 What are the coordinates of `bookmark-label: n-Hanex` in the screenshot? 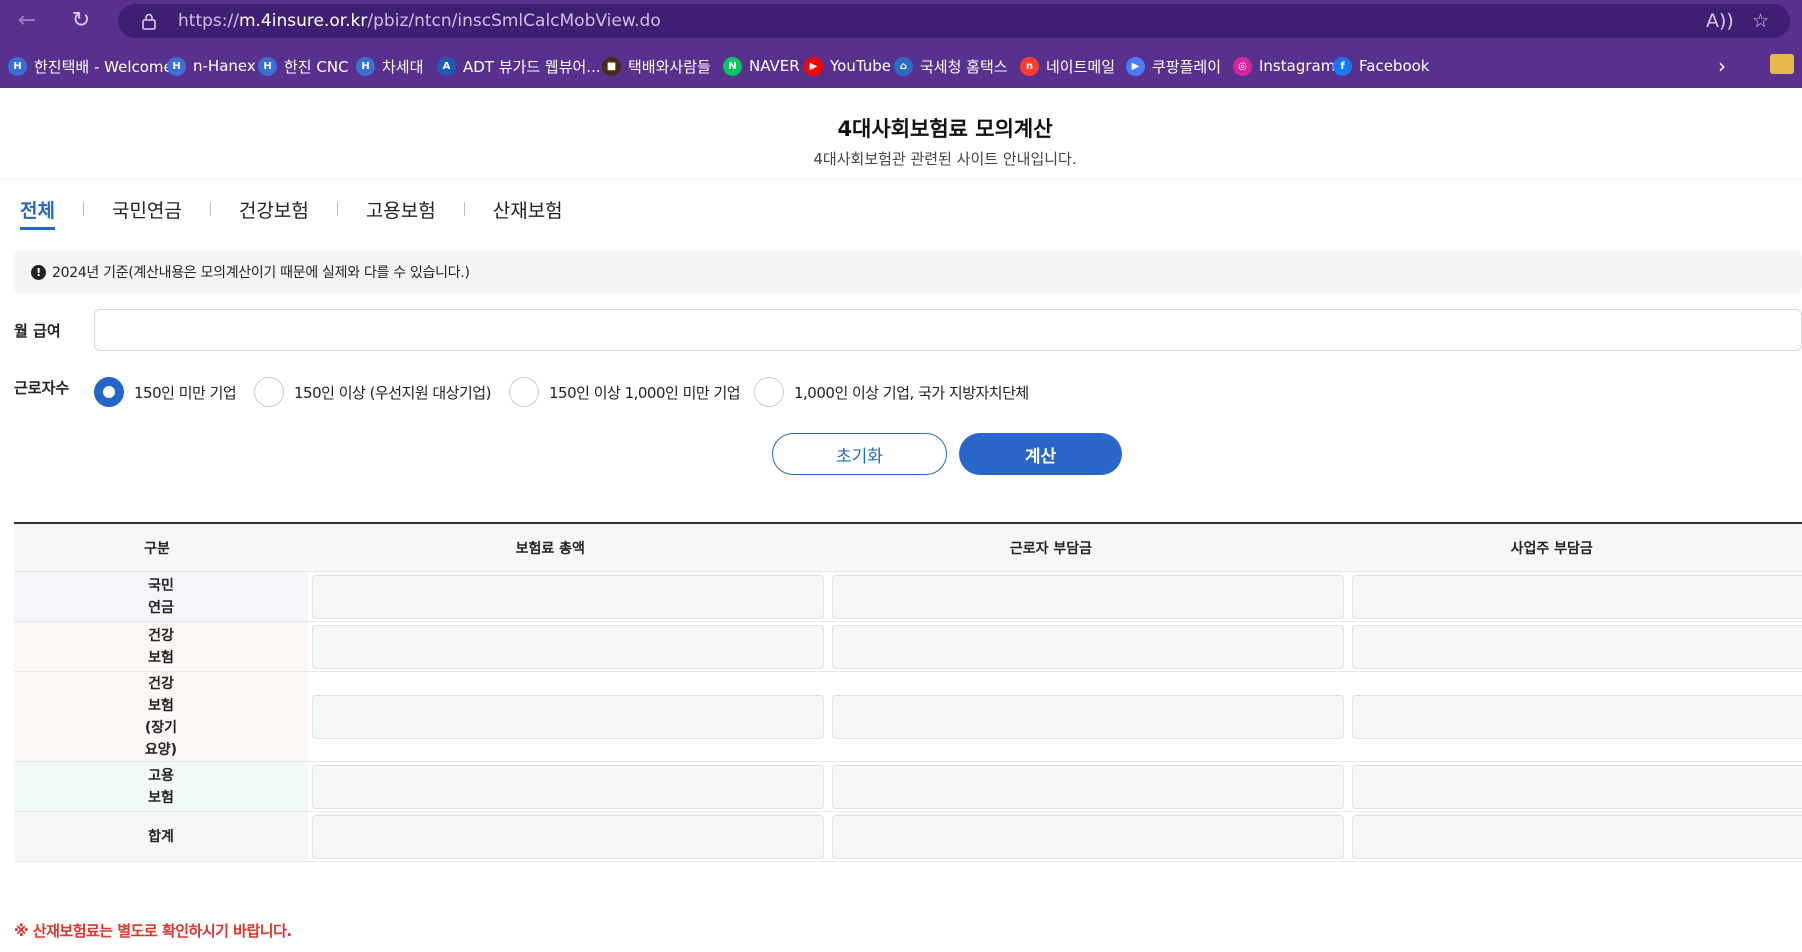 It's located at (224, 66).